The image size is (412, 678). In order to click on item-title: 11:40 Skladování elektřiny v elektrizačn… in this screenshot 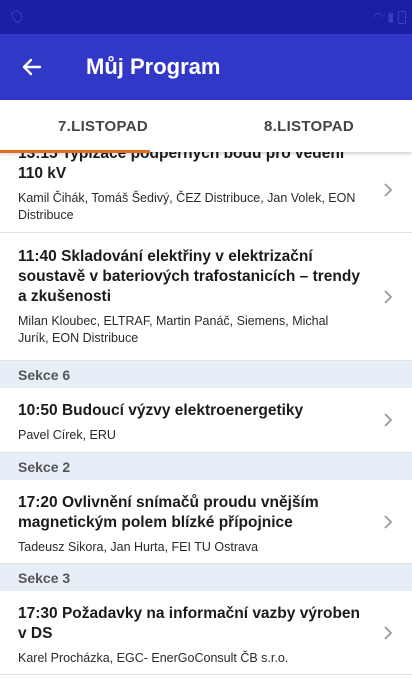, I will do `click(189, 276)`.